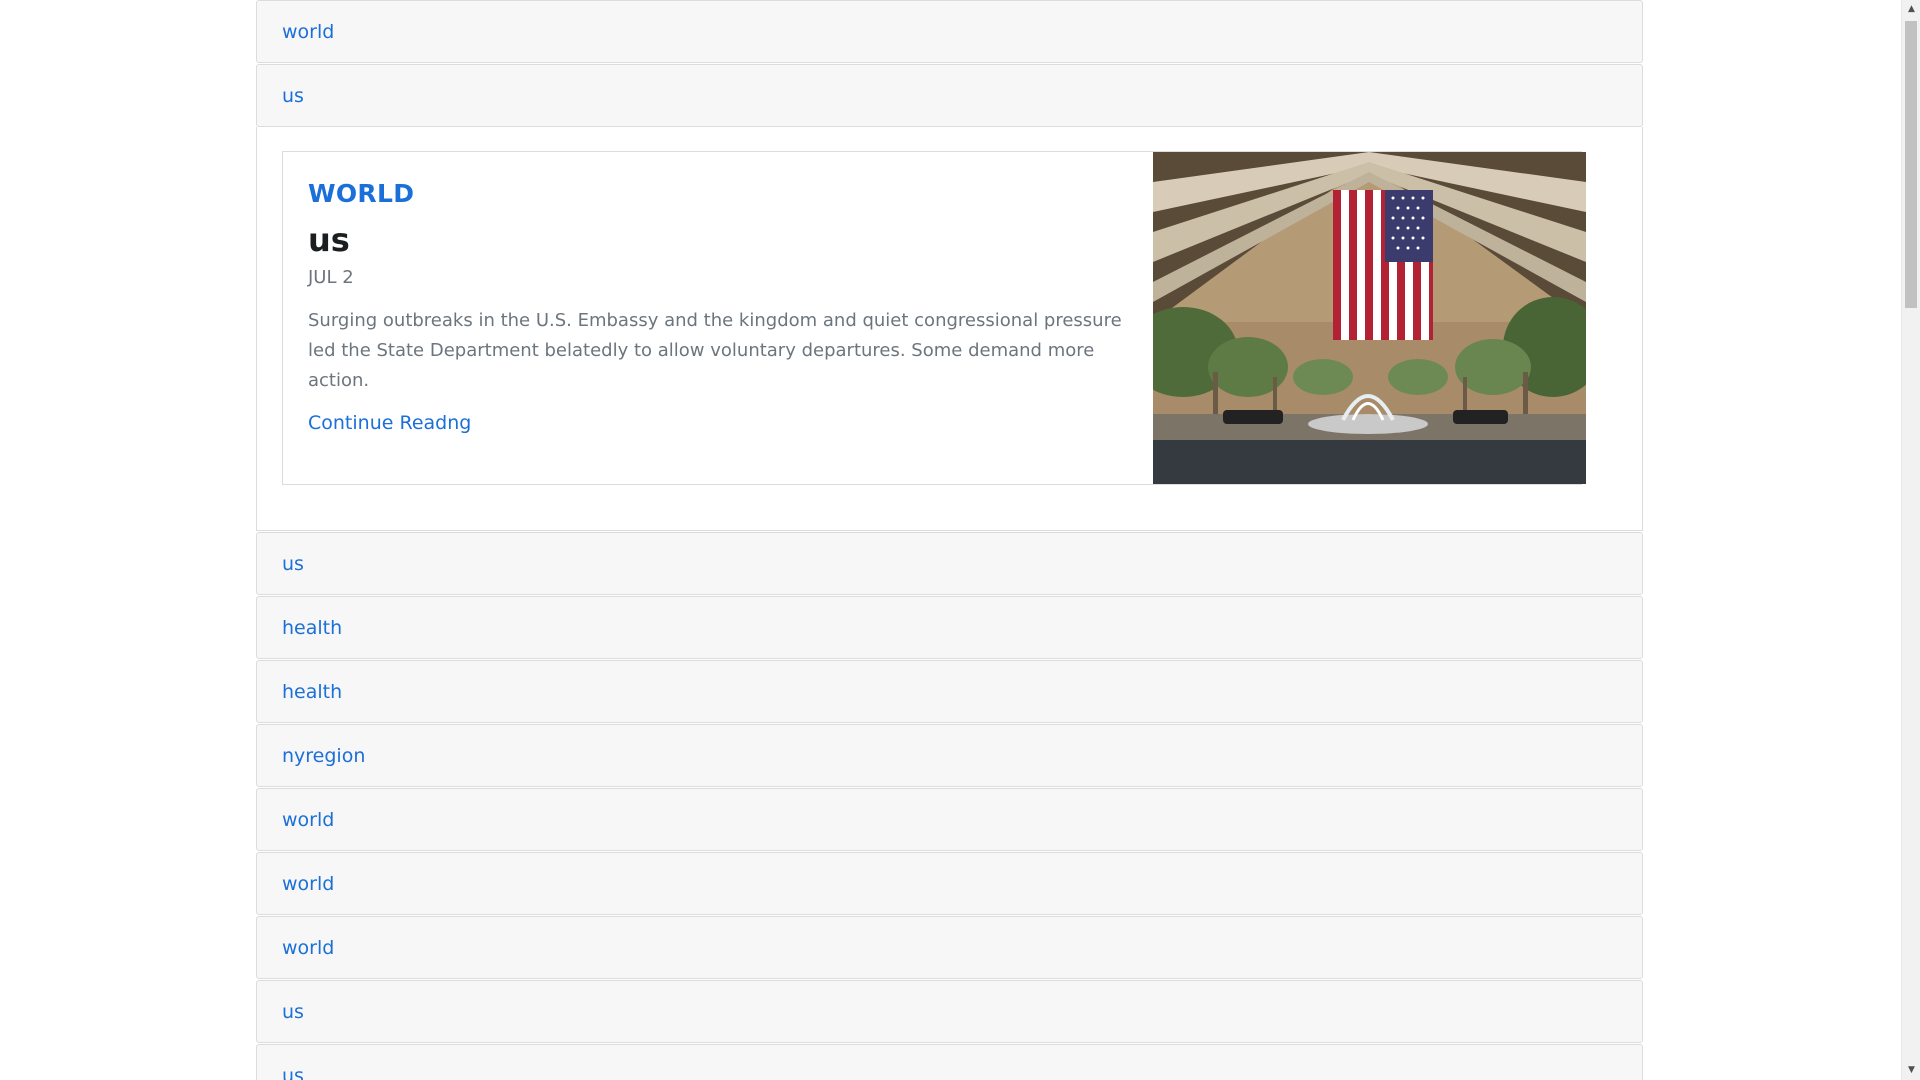 The image size is (1920, 1080). Describe the element at coordinates (1911, 164) in the screenshot. I see `scrollbar-thumb` at that location.